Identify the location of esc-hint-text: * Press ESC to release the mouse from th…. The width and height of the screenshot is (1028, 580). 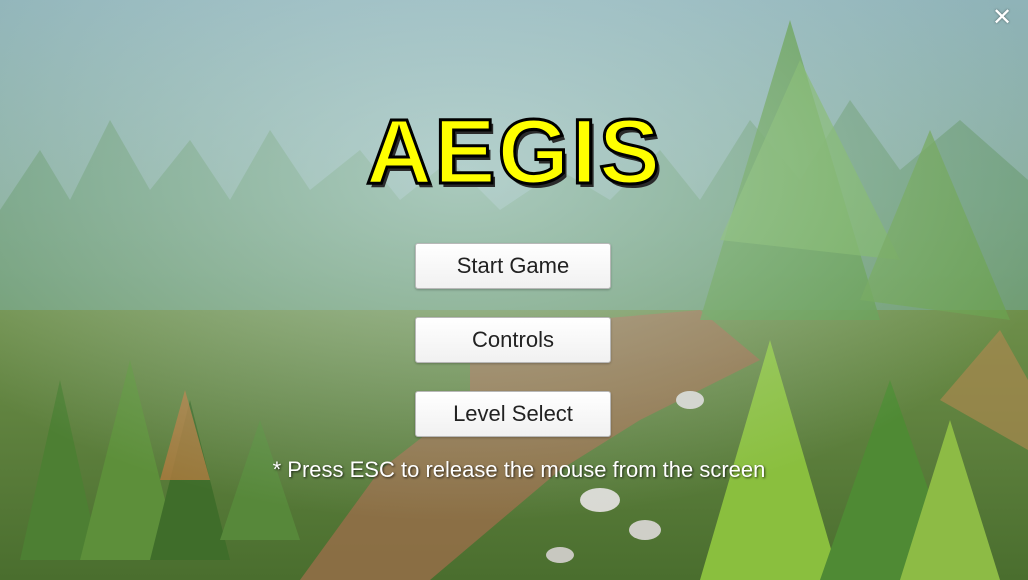
(519, 469).